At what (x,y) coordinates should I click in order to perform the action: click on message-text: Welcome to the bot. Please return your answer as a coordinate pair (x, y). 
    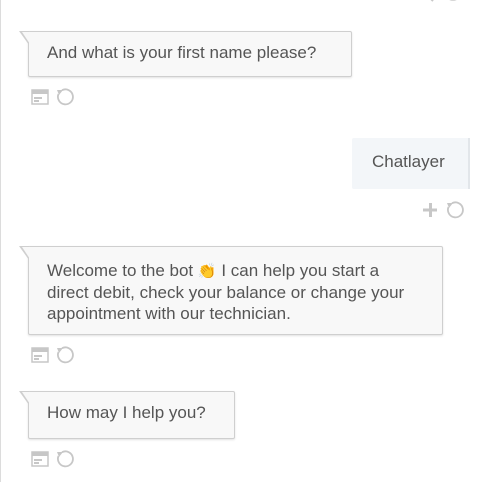
    Looking at the image, I should click on (120, 270).